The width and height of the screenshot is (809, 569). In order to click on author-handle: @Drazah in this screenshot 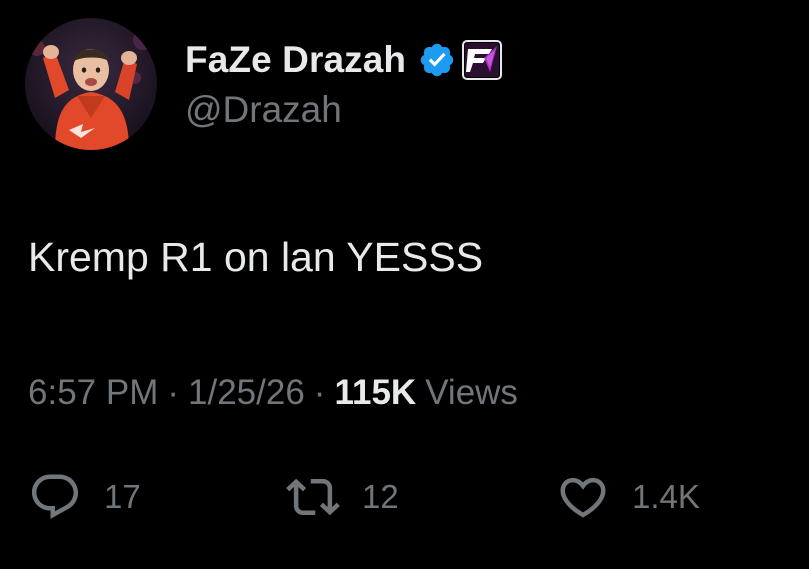, I will do `click(263, 110)`.